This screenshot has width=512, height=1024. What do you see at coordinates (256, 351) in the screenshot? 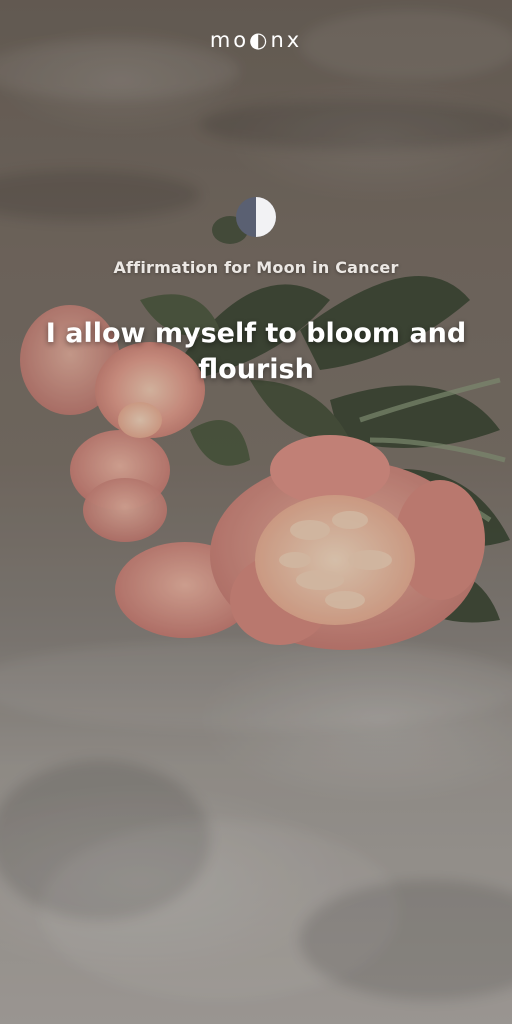
I see `affirmation-text: I allow myself to bloom and flourish` at bounding box center [256, 351].